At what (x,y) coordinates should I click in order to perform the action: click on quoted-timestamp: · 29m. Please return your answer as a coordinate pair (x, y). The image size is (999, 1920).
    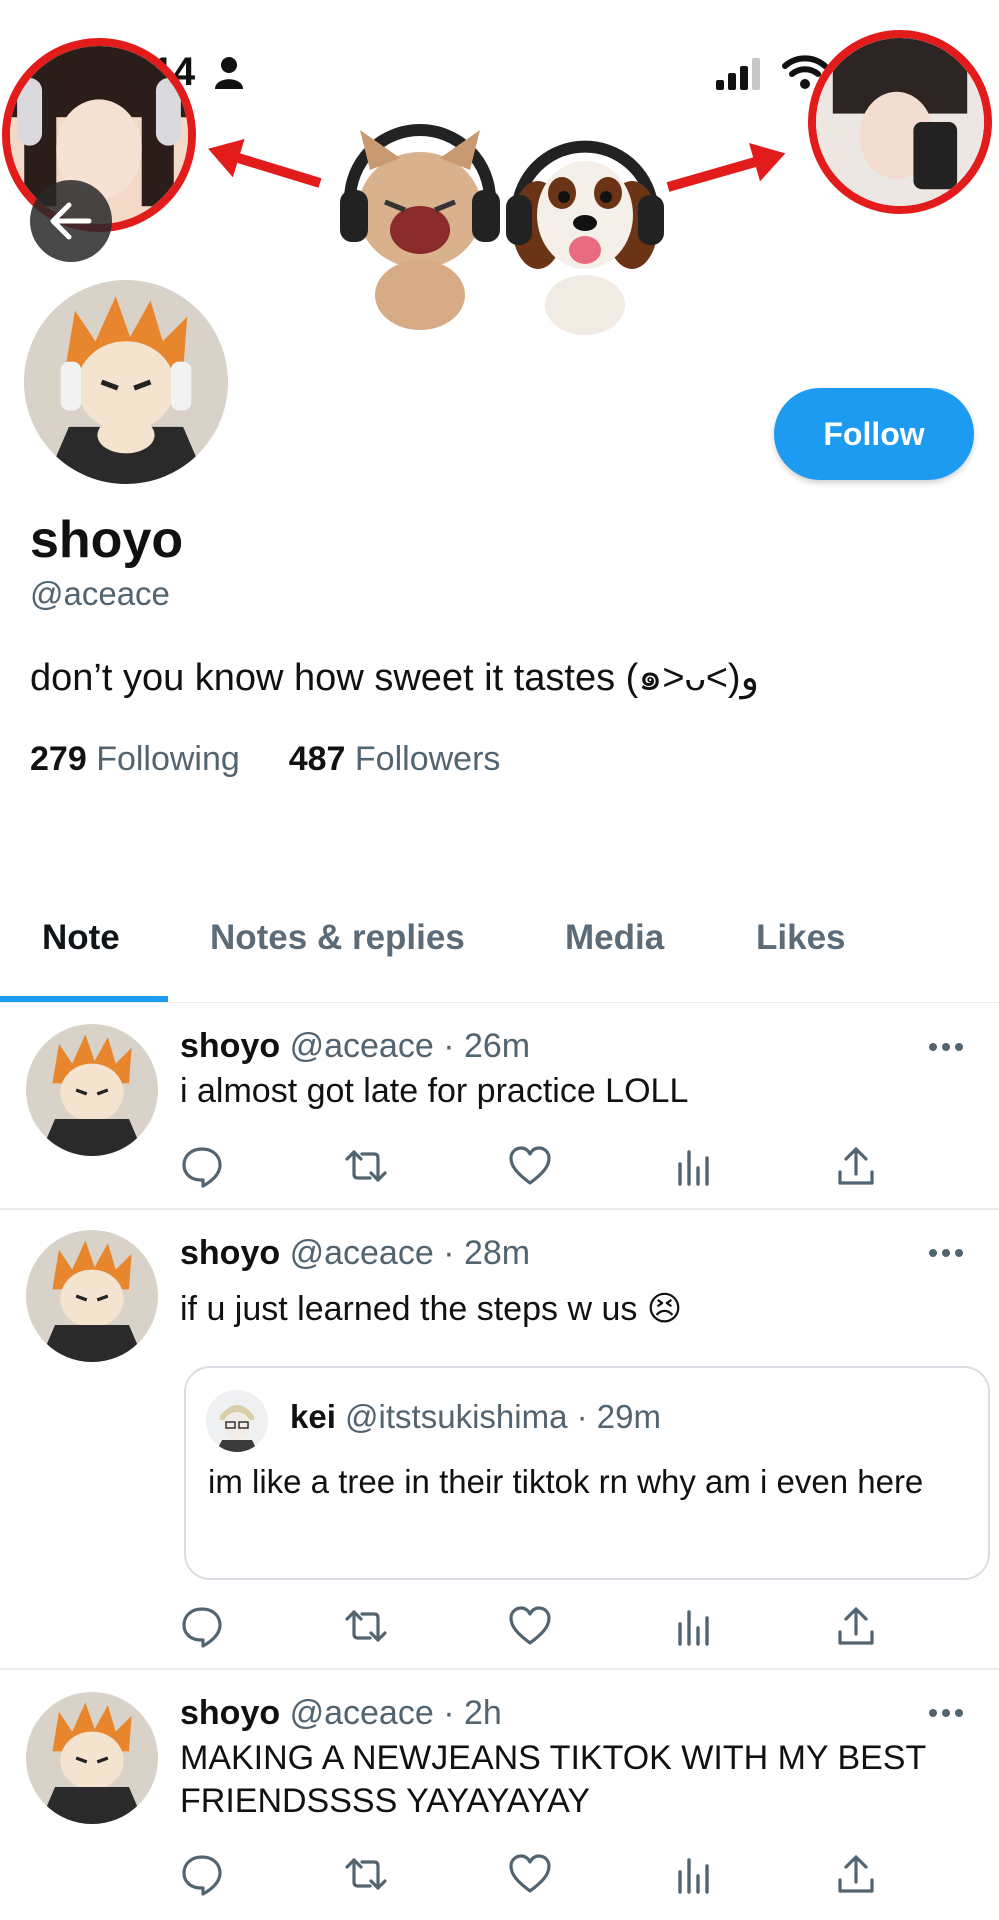
    Looking at the image, I should click on (618, 1416).